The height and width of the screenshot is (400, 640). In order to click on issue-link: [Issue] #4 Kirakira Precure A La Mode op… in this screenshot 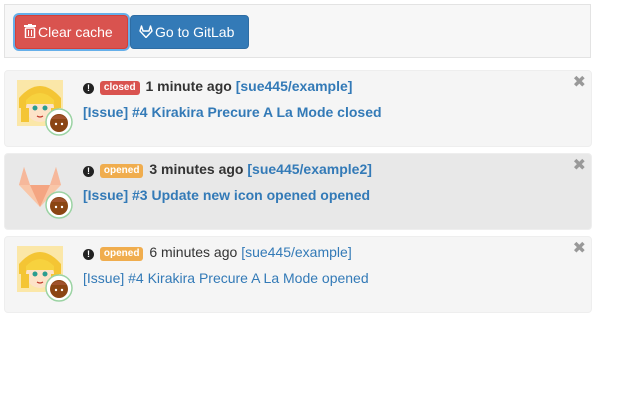, I will do `click(226, 278)`.